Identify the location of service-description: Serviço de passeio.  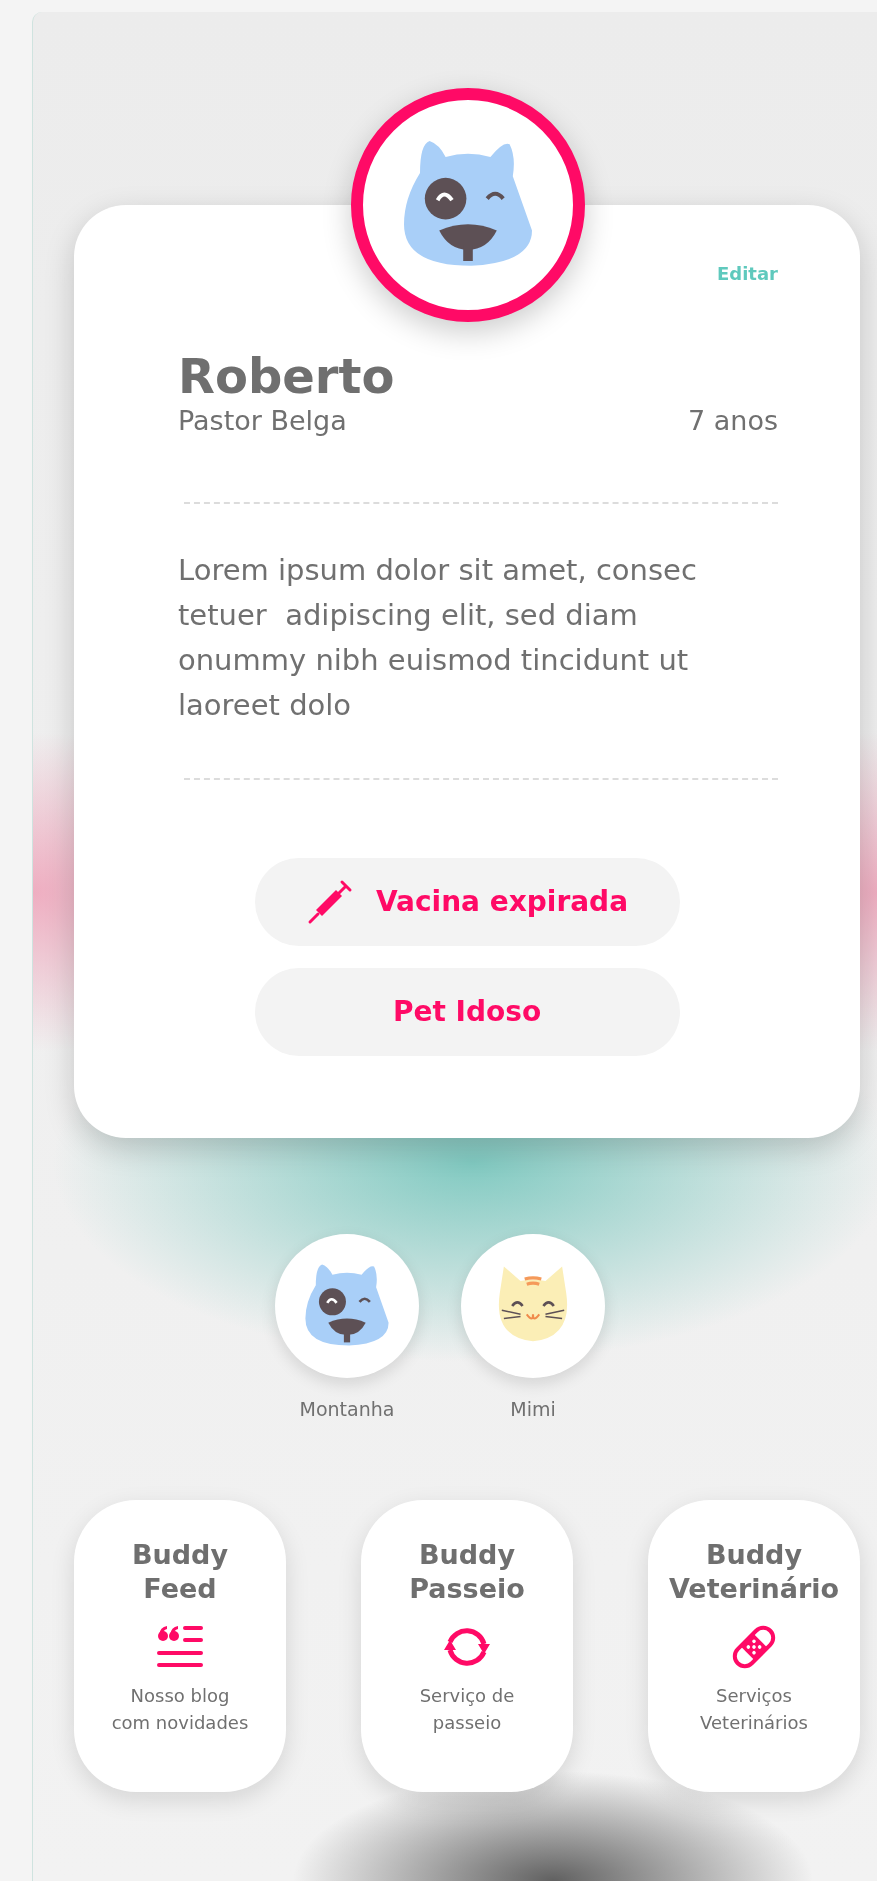
(467, 1709).